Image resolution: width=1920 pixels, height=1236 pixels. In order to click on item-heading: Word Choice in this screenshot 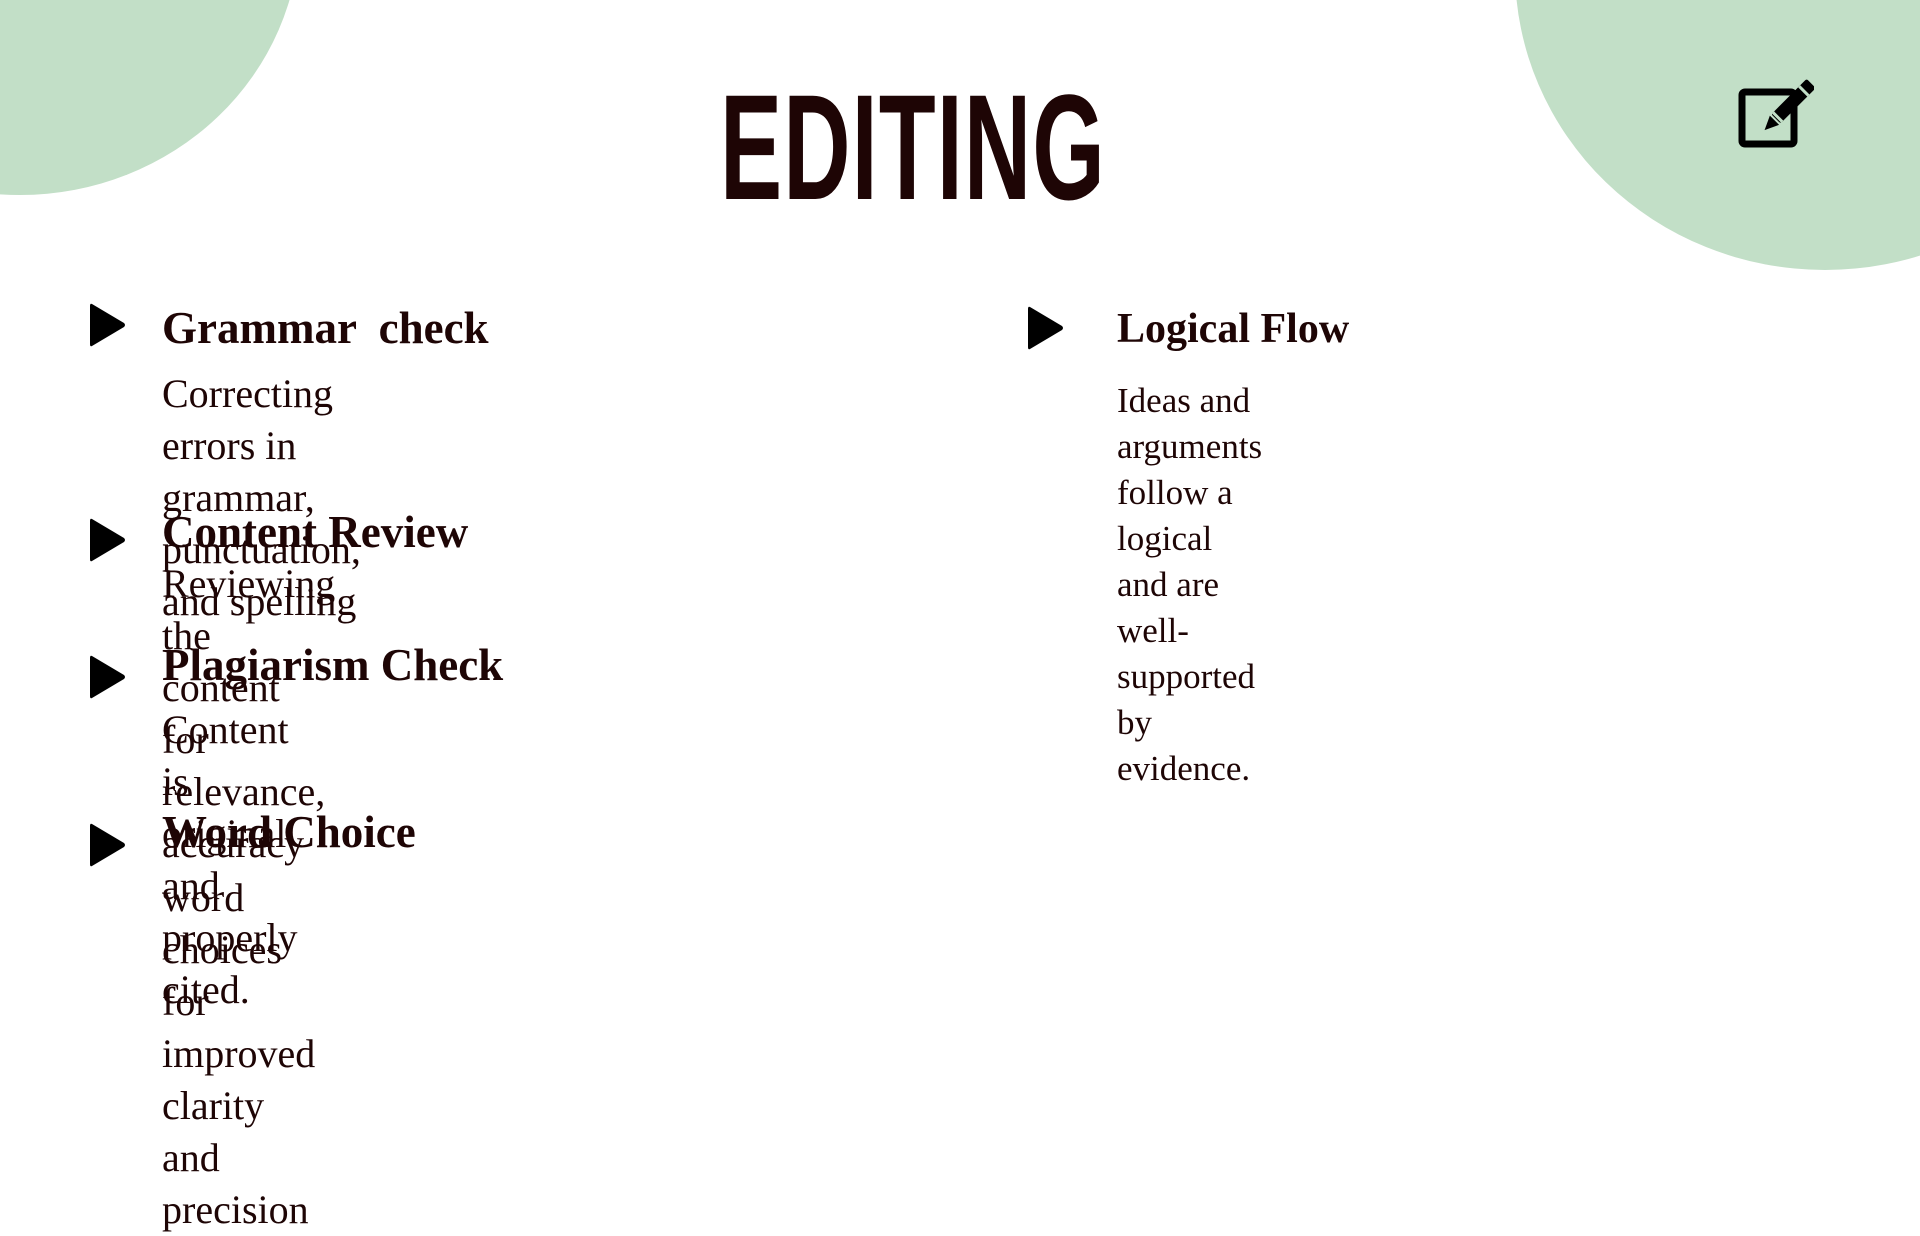, I will do `click(289, 832)`.